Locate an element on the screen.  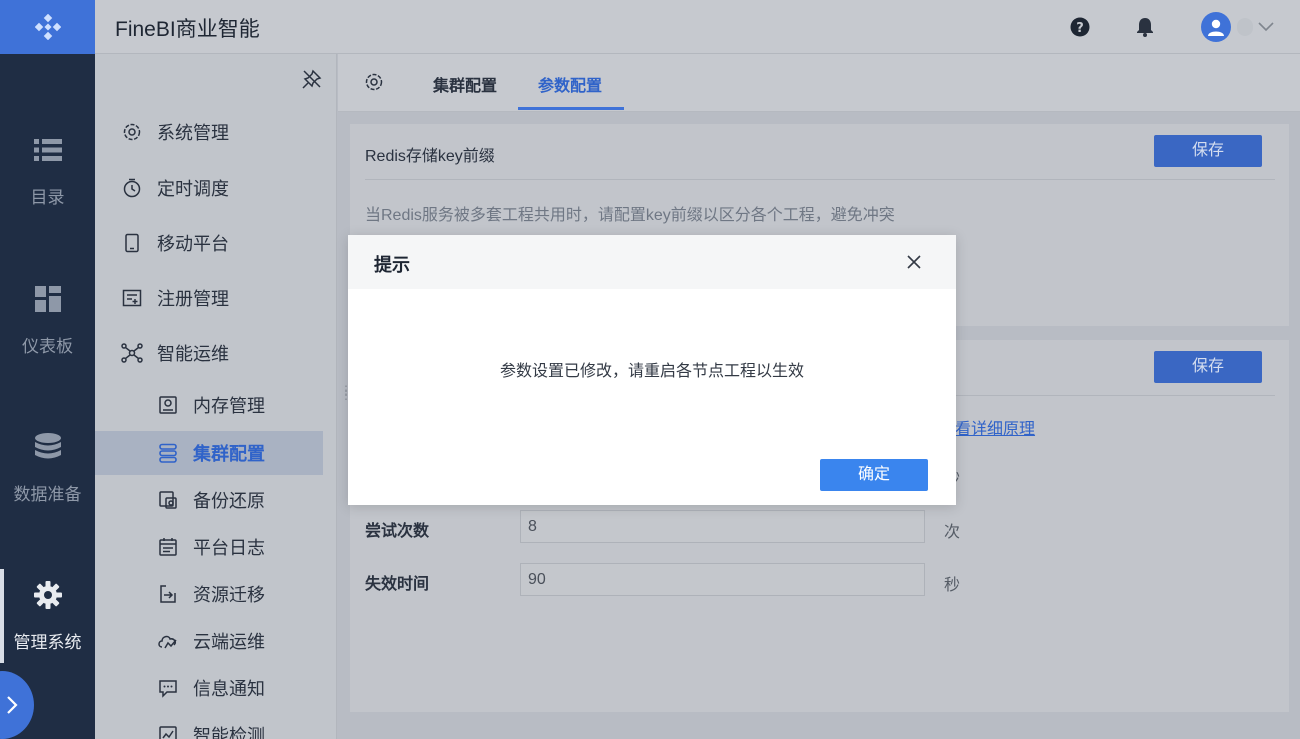
detail-link: 看详细原理 is located at coordinates (995, 427).